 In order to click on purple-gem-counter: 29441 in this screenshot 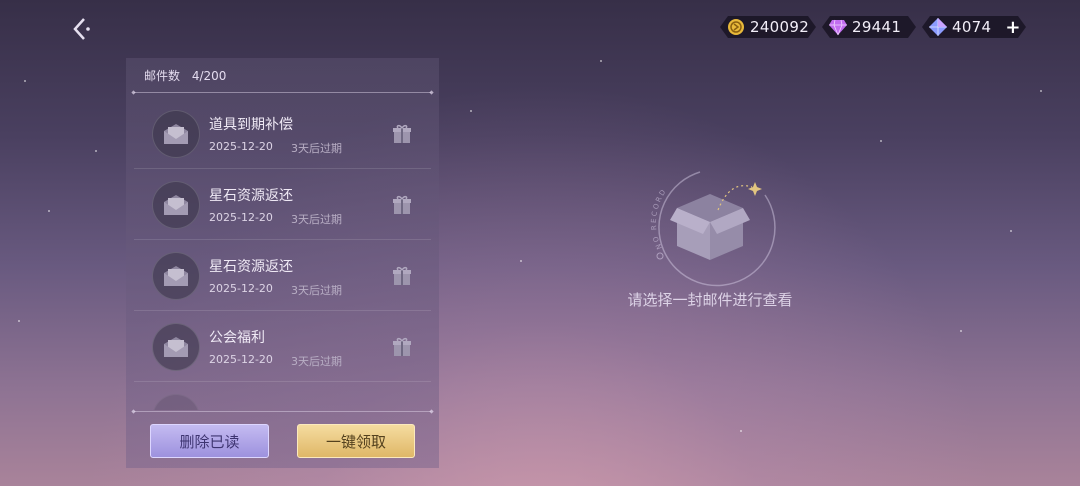, I will do `click(869, 27)`.